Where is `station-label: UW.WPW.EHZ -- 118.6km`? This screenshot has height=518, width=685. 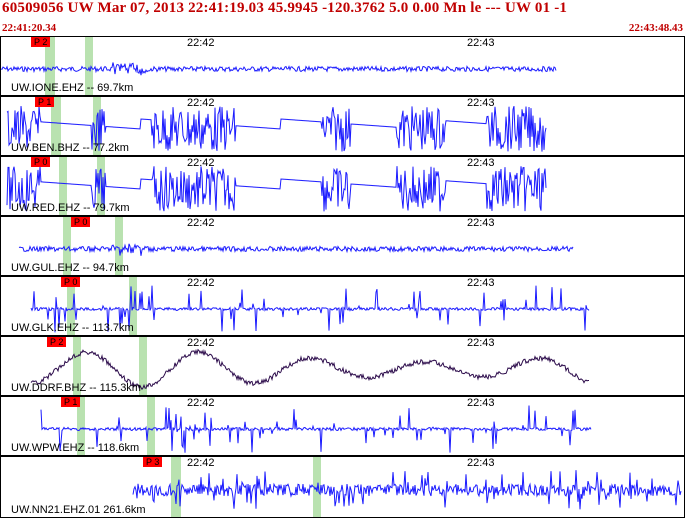 station-label: UW.WPW.EHZ -- 118.6km is located at coordinates (75, 448).